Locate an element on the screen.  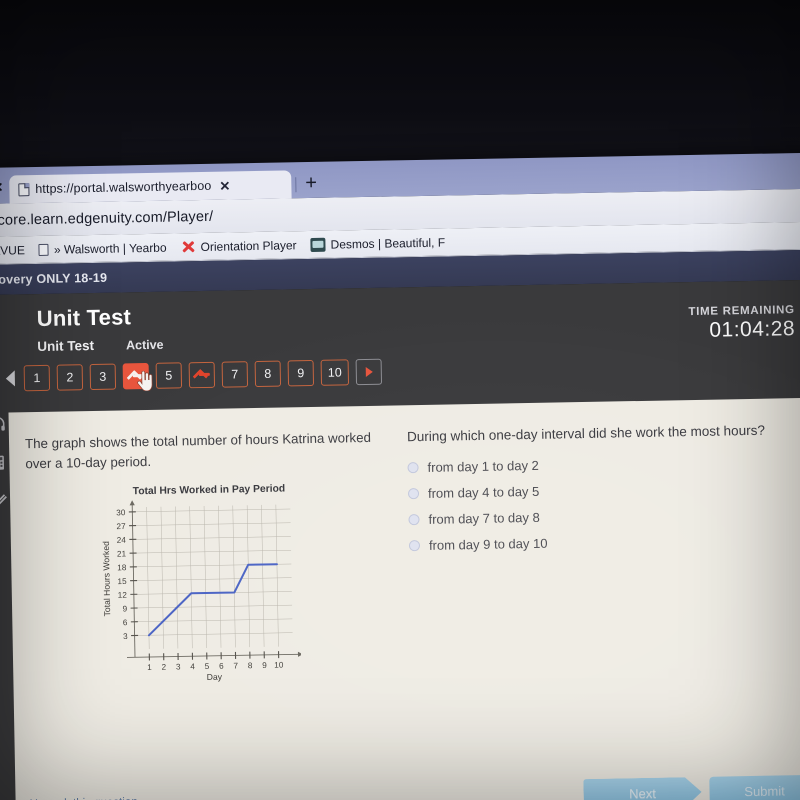
close-icon: ✕ is located at coordinates (224, 185).